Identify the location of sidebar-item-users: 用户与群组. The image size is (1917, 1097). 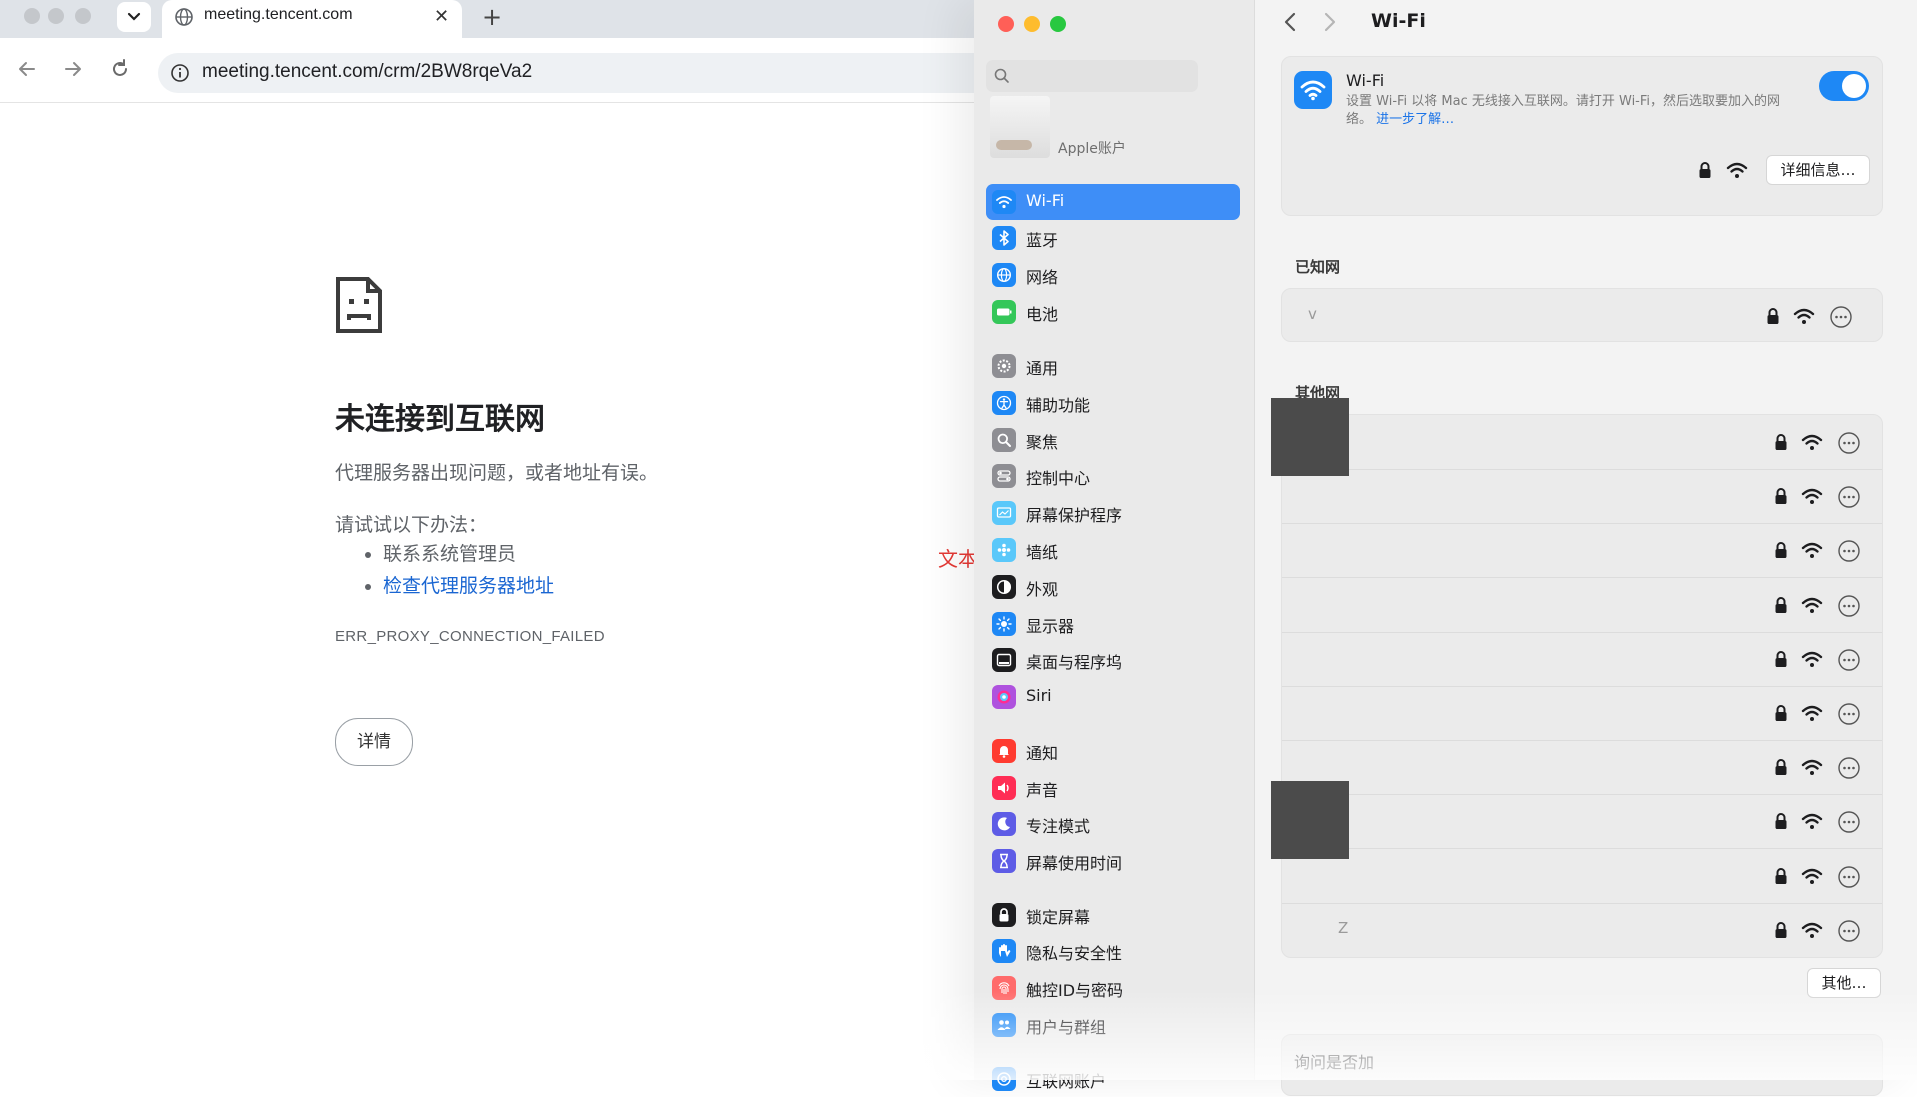
(1113, 1025).